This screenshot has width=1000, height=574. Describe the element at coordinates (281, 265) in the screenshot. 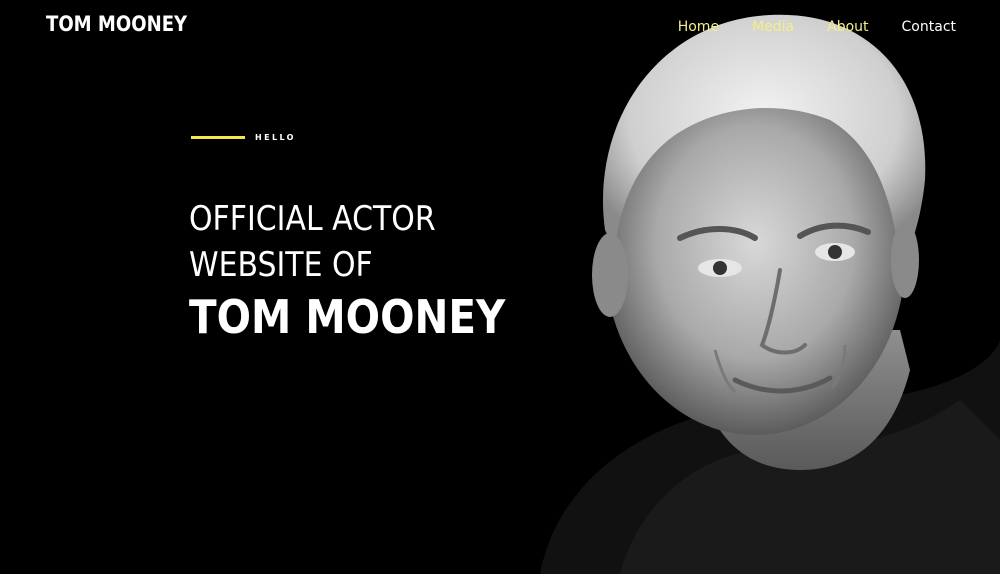

I see `headline-line-2: WEBSITE OF` at that location.